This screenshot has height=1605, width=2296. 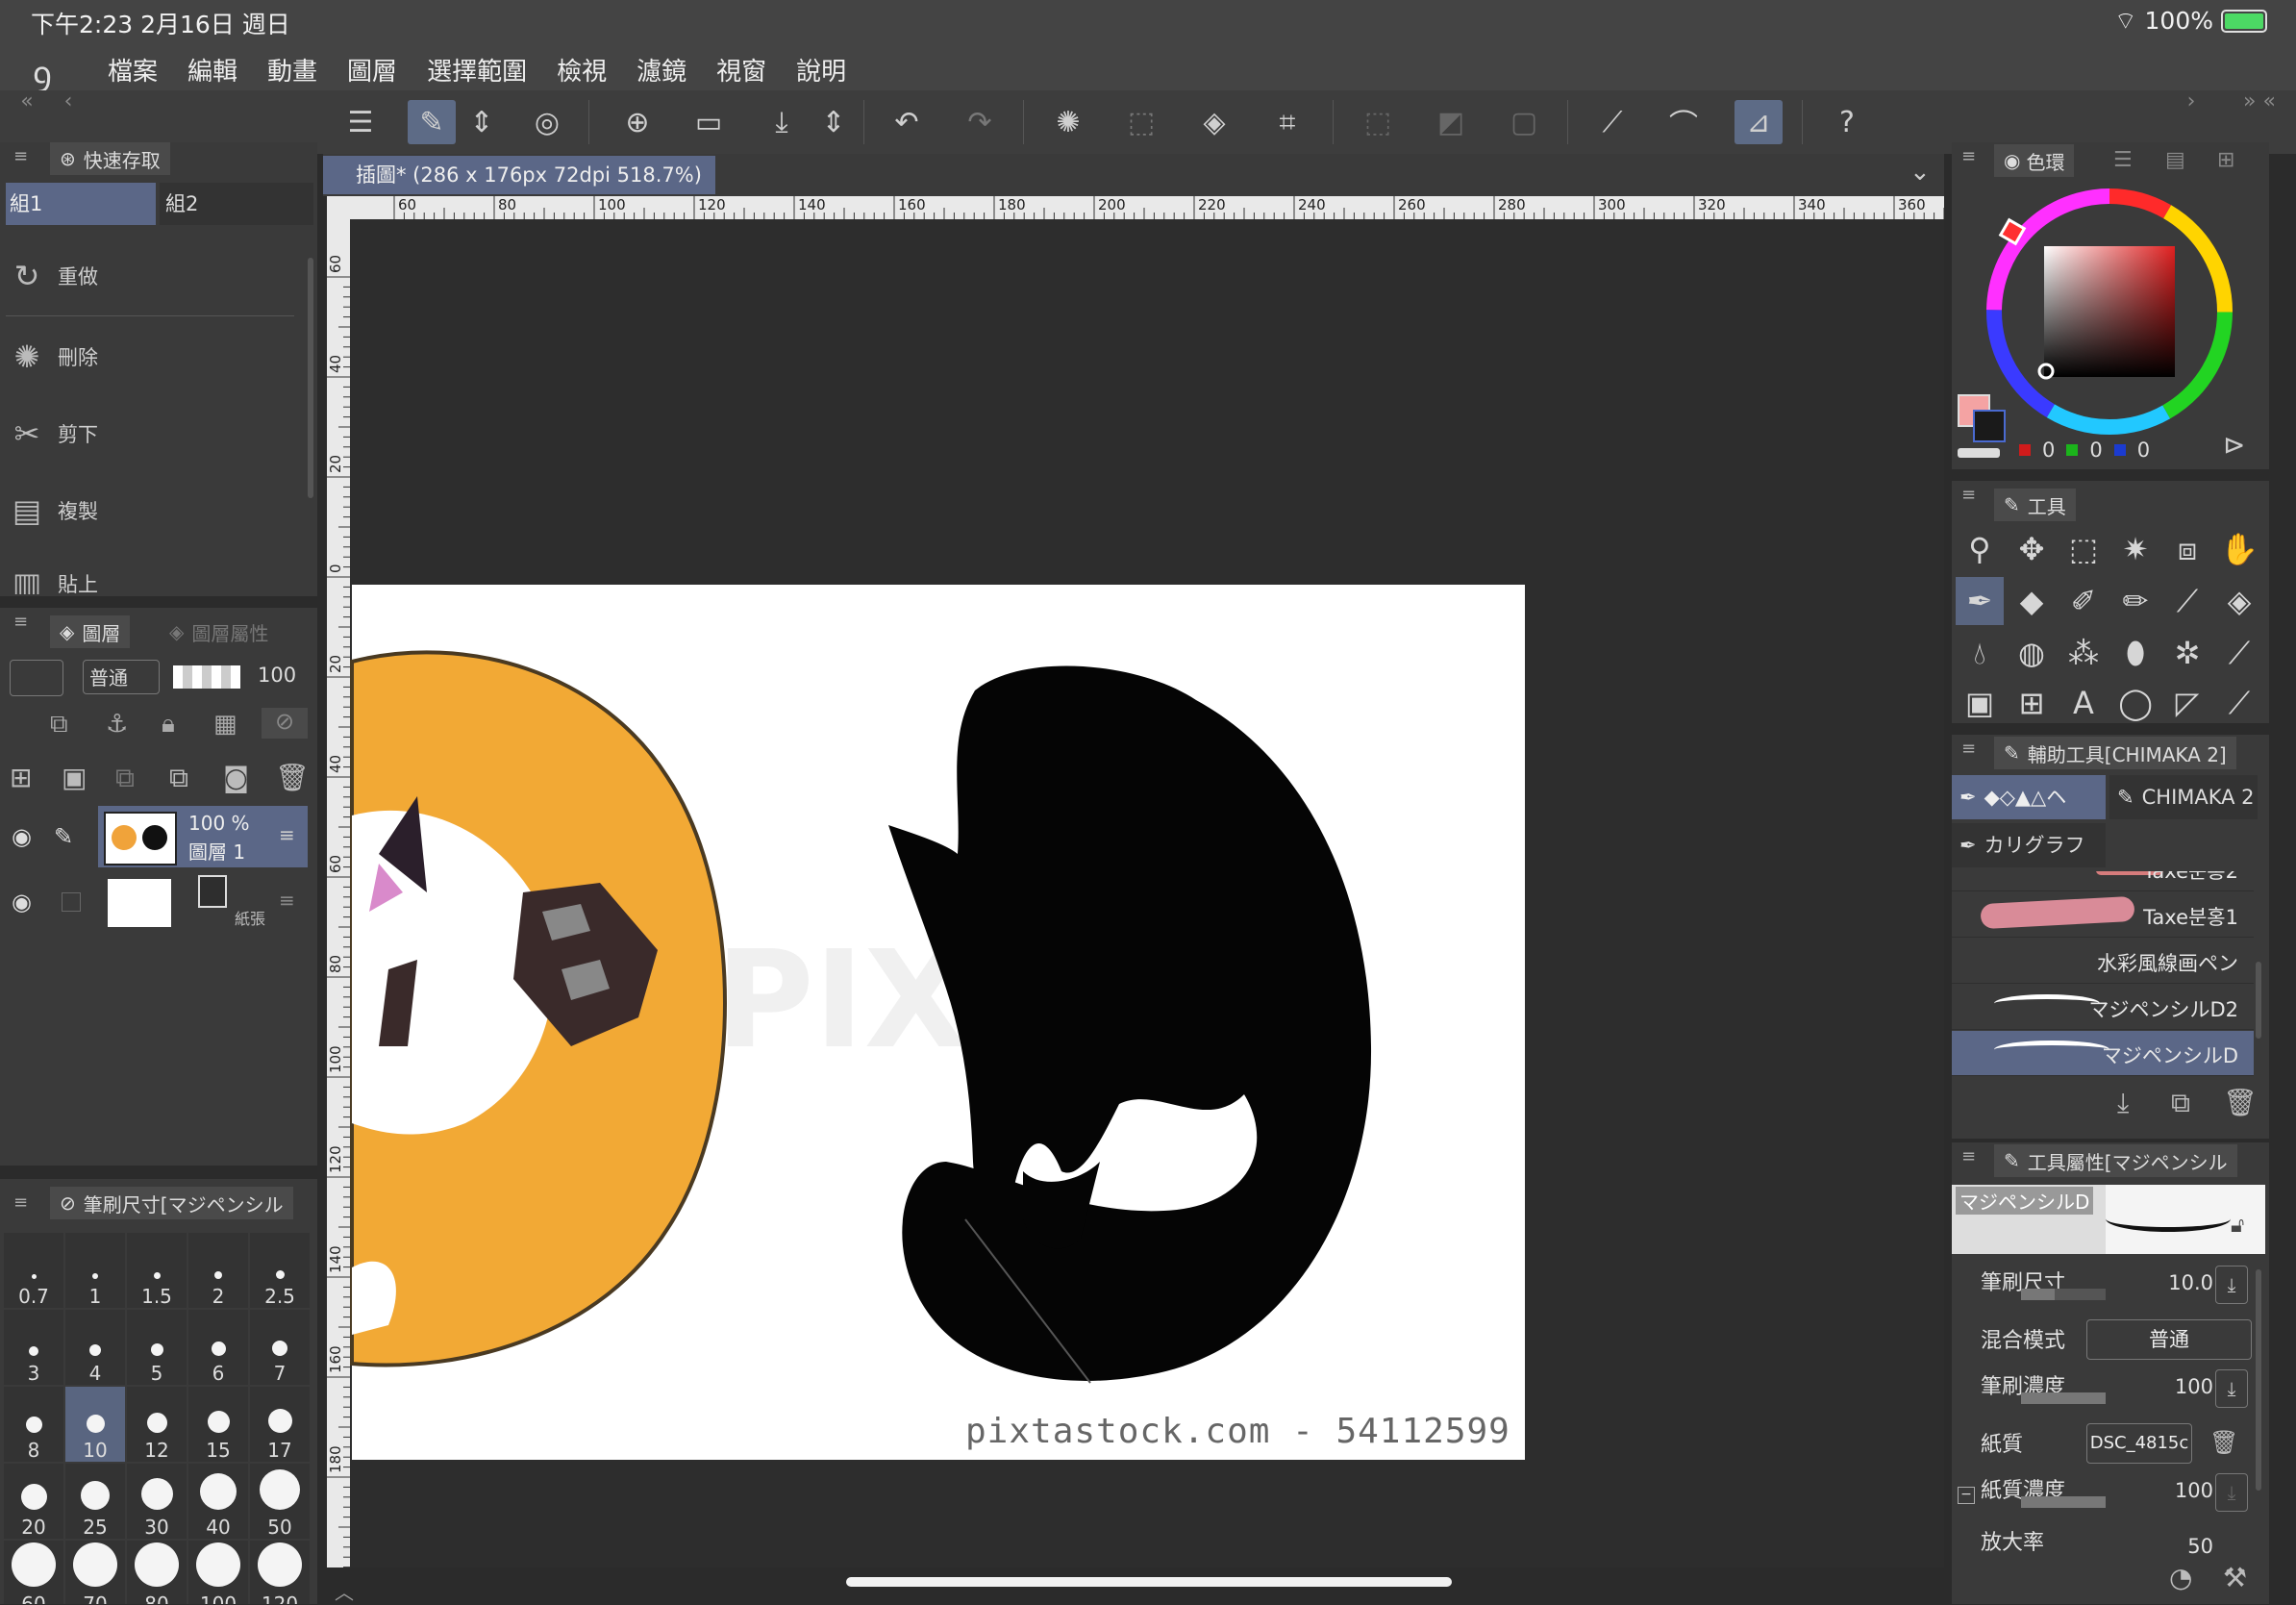 What do you see at coordinates (2083, 601) in the screenshot?
I see `pencil-tool-icon: ✐` at bounding box center [2083, 601].